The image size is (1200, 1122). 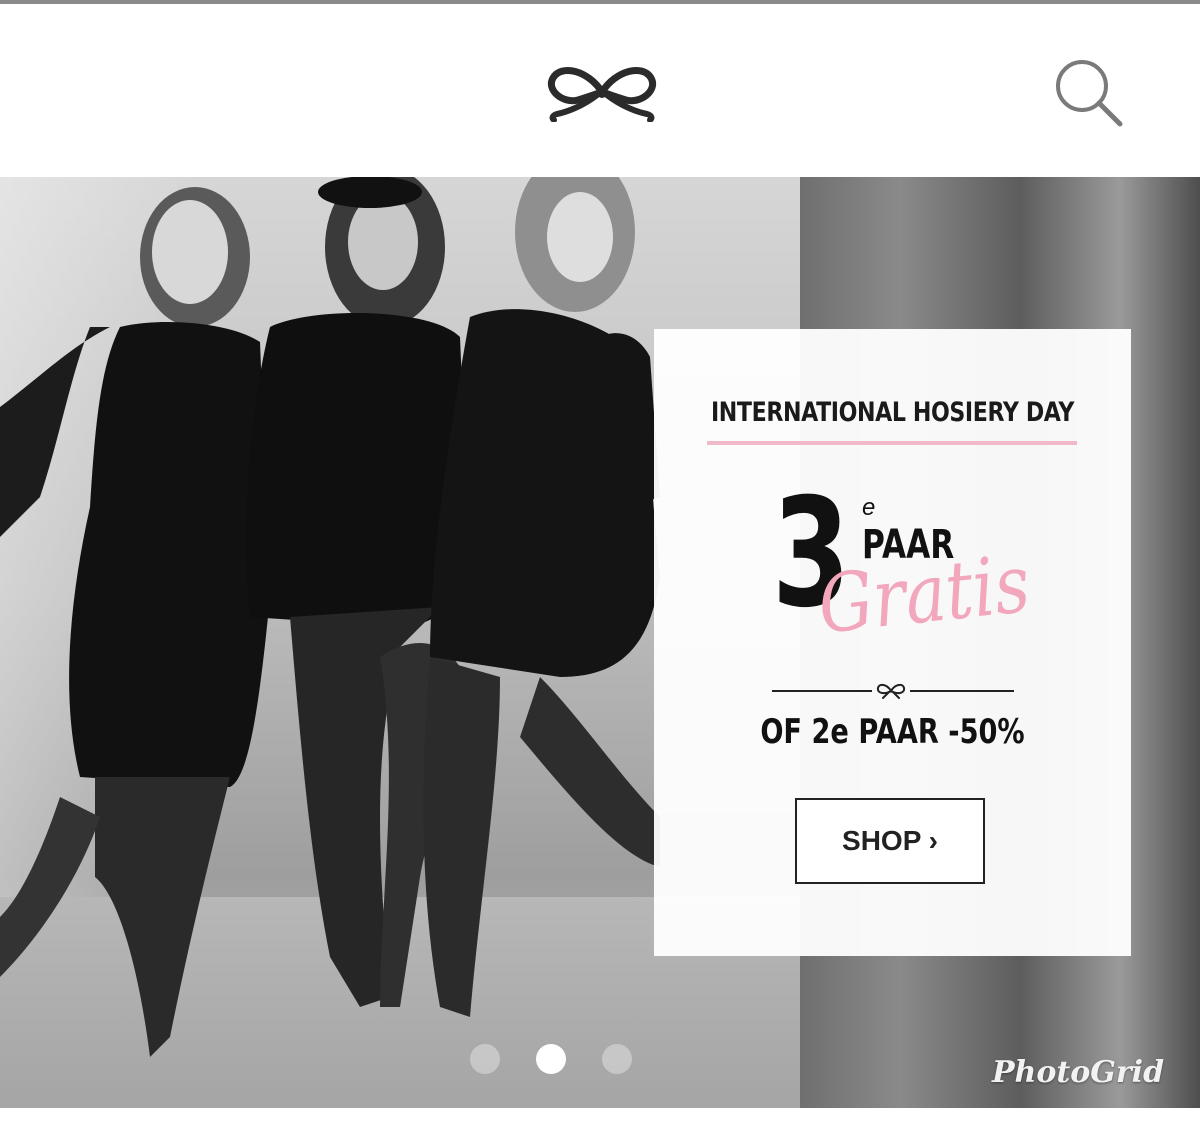 I want to click on carousel-dot-2-active, so click(x=551, y=1059).